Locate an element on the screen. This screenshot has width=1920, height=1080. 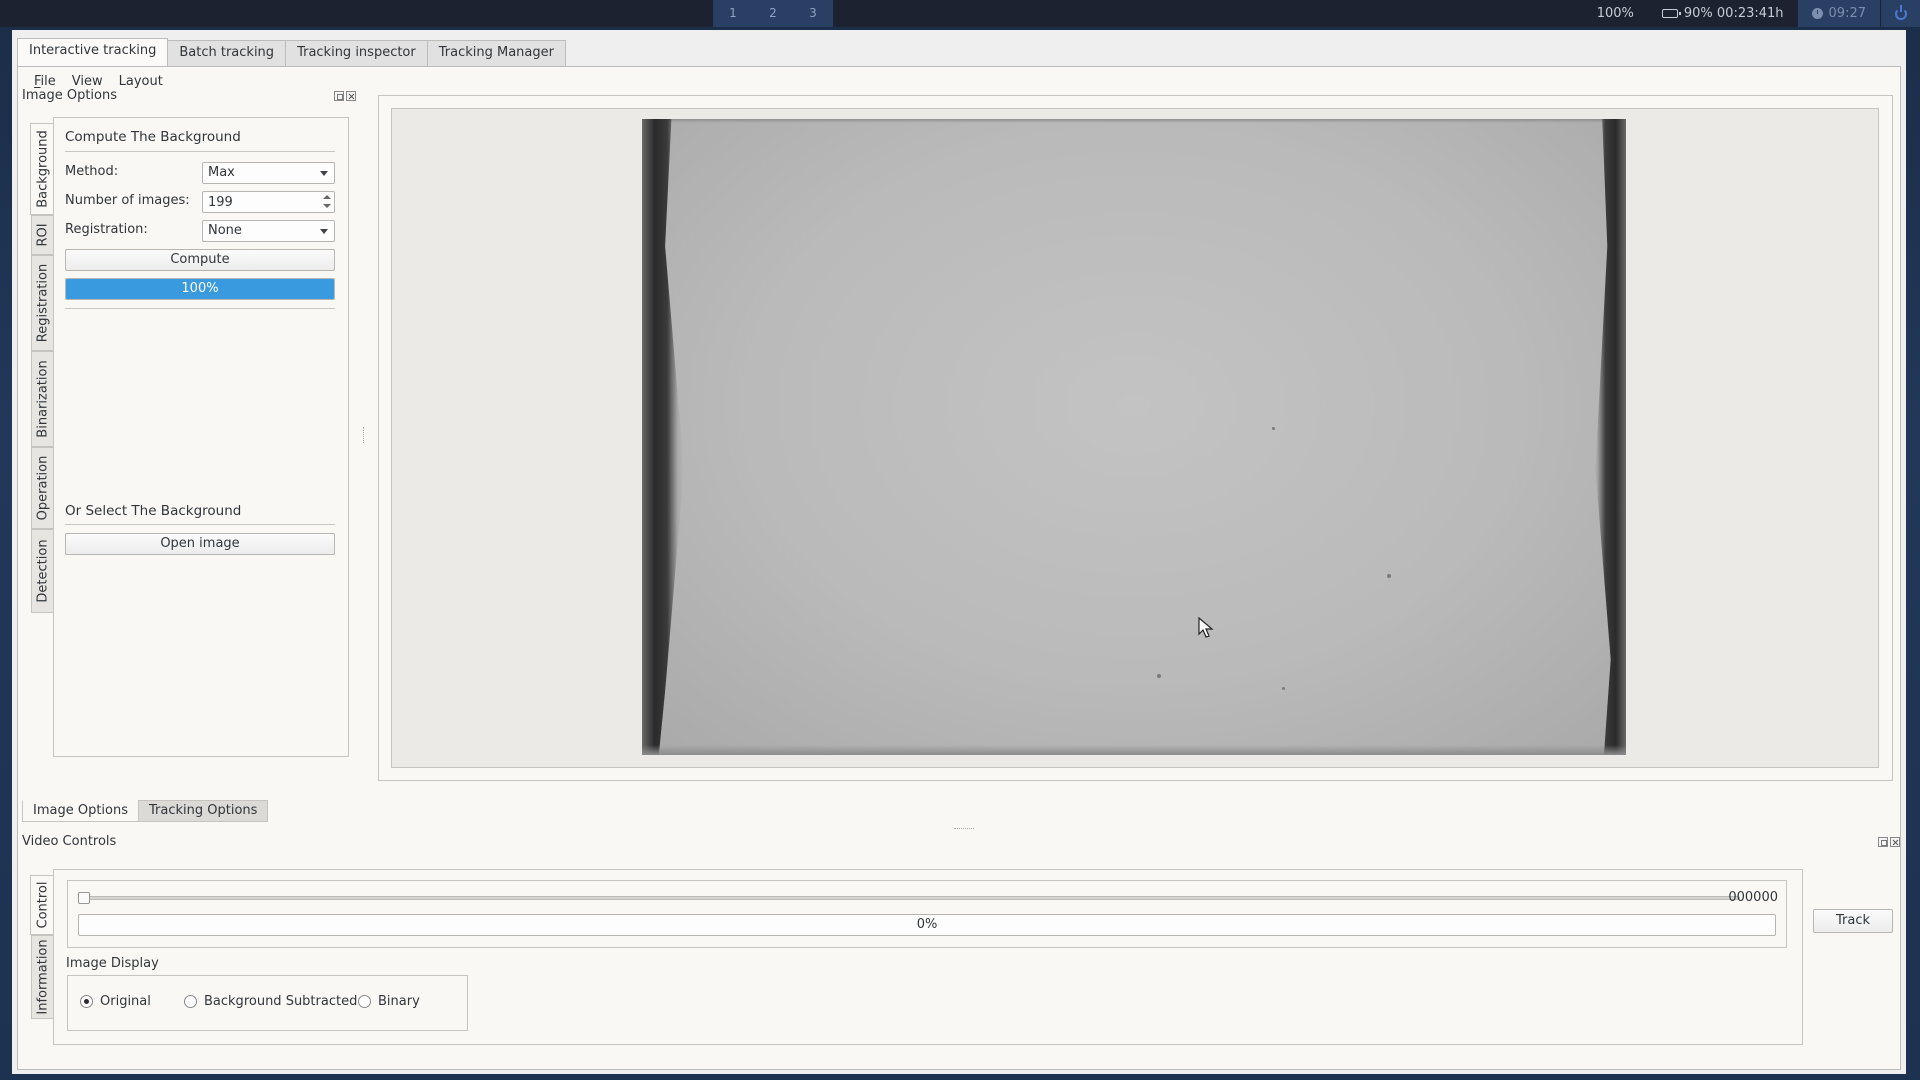
radio-background-subtracted: Background Subtracted is located at coordinates (270, 1001).